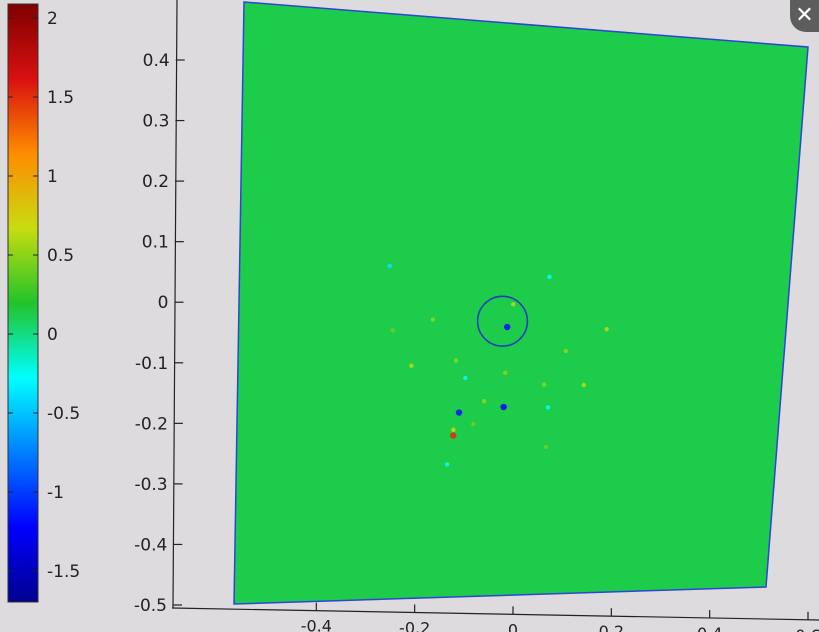  Describe the element at coordinates (156, 61) in the screenshot. I see `y-tick-label: 0.4` at that location.